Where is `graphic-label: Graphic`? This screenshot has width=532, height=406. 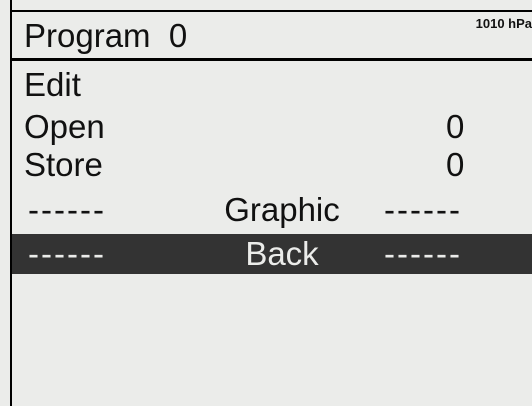
graphic-label: Graphic is located at coordinates (282, 209).